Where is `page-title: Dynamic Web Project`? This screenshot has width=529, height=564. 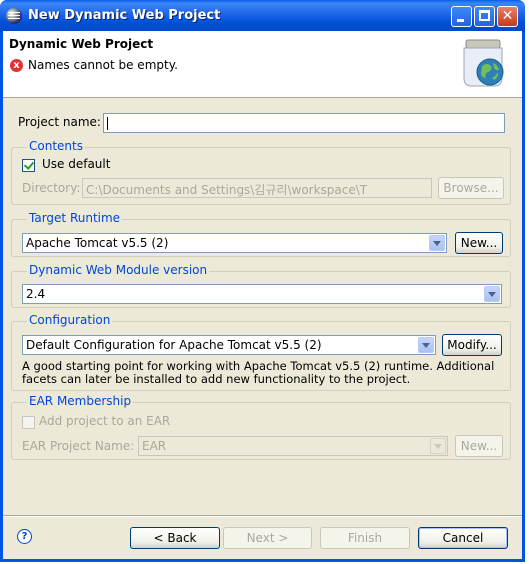 page-title: Dynamic Web Project is located at coordinates (81, 44).